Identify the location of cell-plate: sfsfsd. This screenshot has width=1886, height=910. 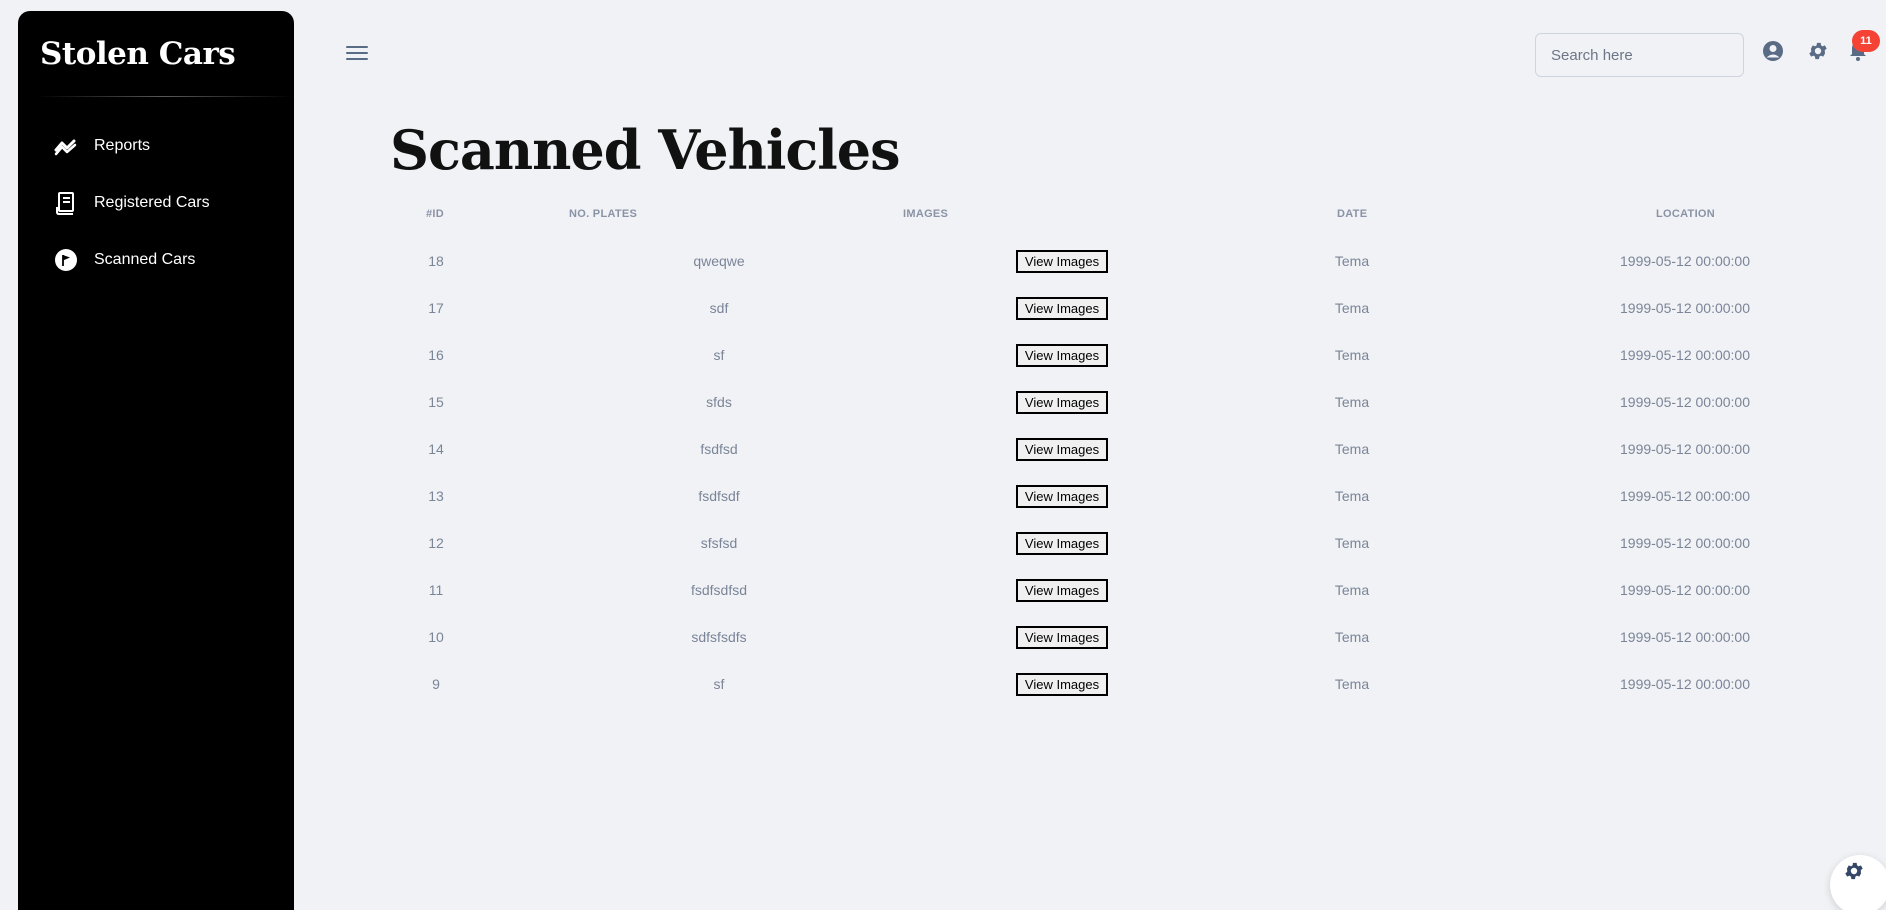
(719, 543).